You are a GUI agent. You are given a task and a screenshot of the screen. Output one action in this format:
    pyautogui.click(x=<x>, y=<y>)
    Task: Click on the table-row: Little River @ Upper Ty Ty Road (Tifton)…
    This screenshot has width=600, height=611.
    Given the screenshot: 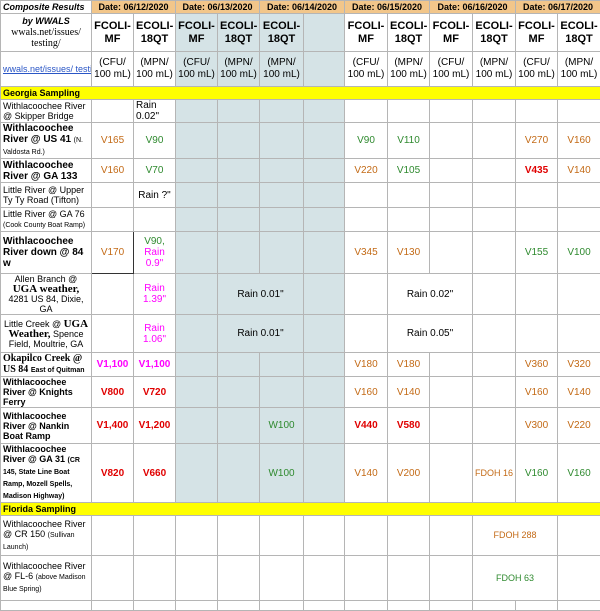 What is the action you would take?
    pyautogui.click(x=300, y=195)
    